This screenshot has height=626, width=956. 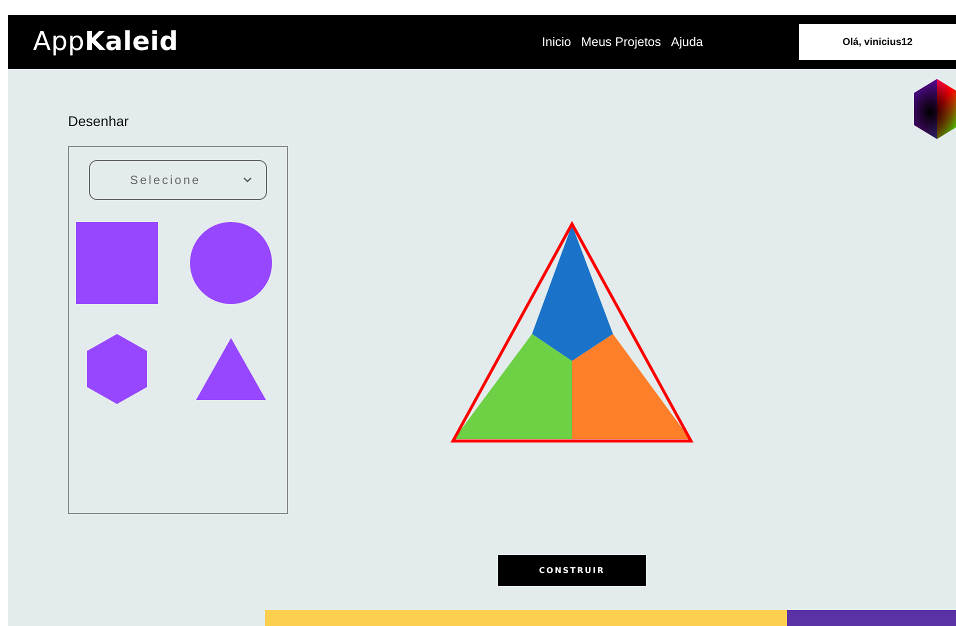 I want to click on shape-select: Selecione, so click(x=178, y=180).